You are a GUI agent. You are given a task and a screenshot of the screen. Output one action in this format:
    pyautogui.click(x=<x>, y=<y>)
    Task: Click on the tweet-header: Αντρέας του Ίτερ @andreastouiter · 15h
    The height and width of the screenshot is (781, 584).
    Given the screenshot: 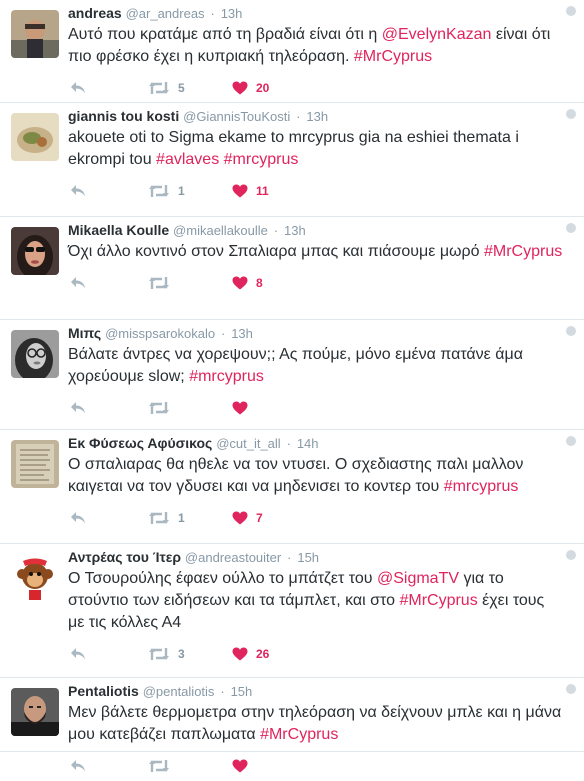 What is the action you would take?
    pyautogui.click(x=326, y=555)
    